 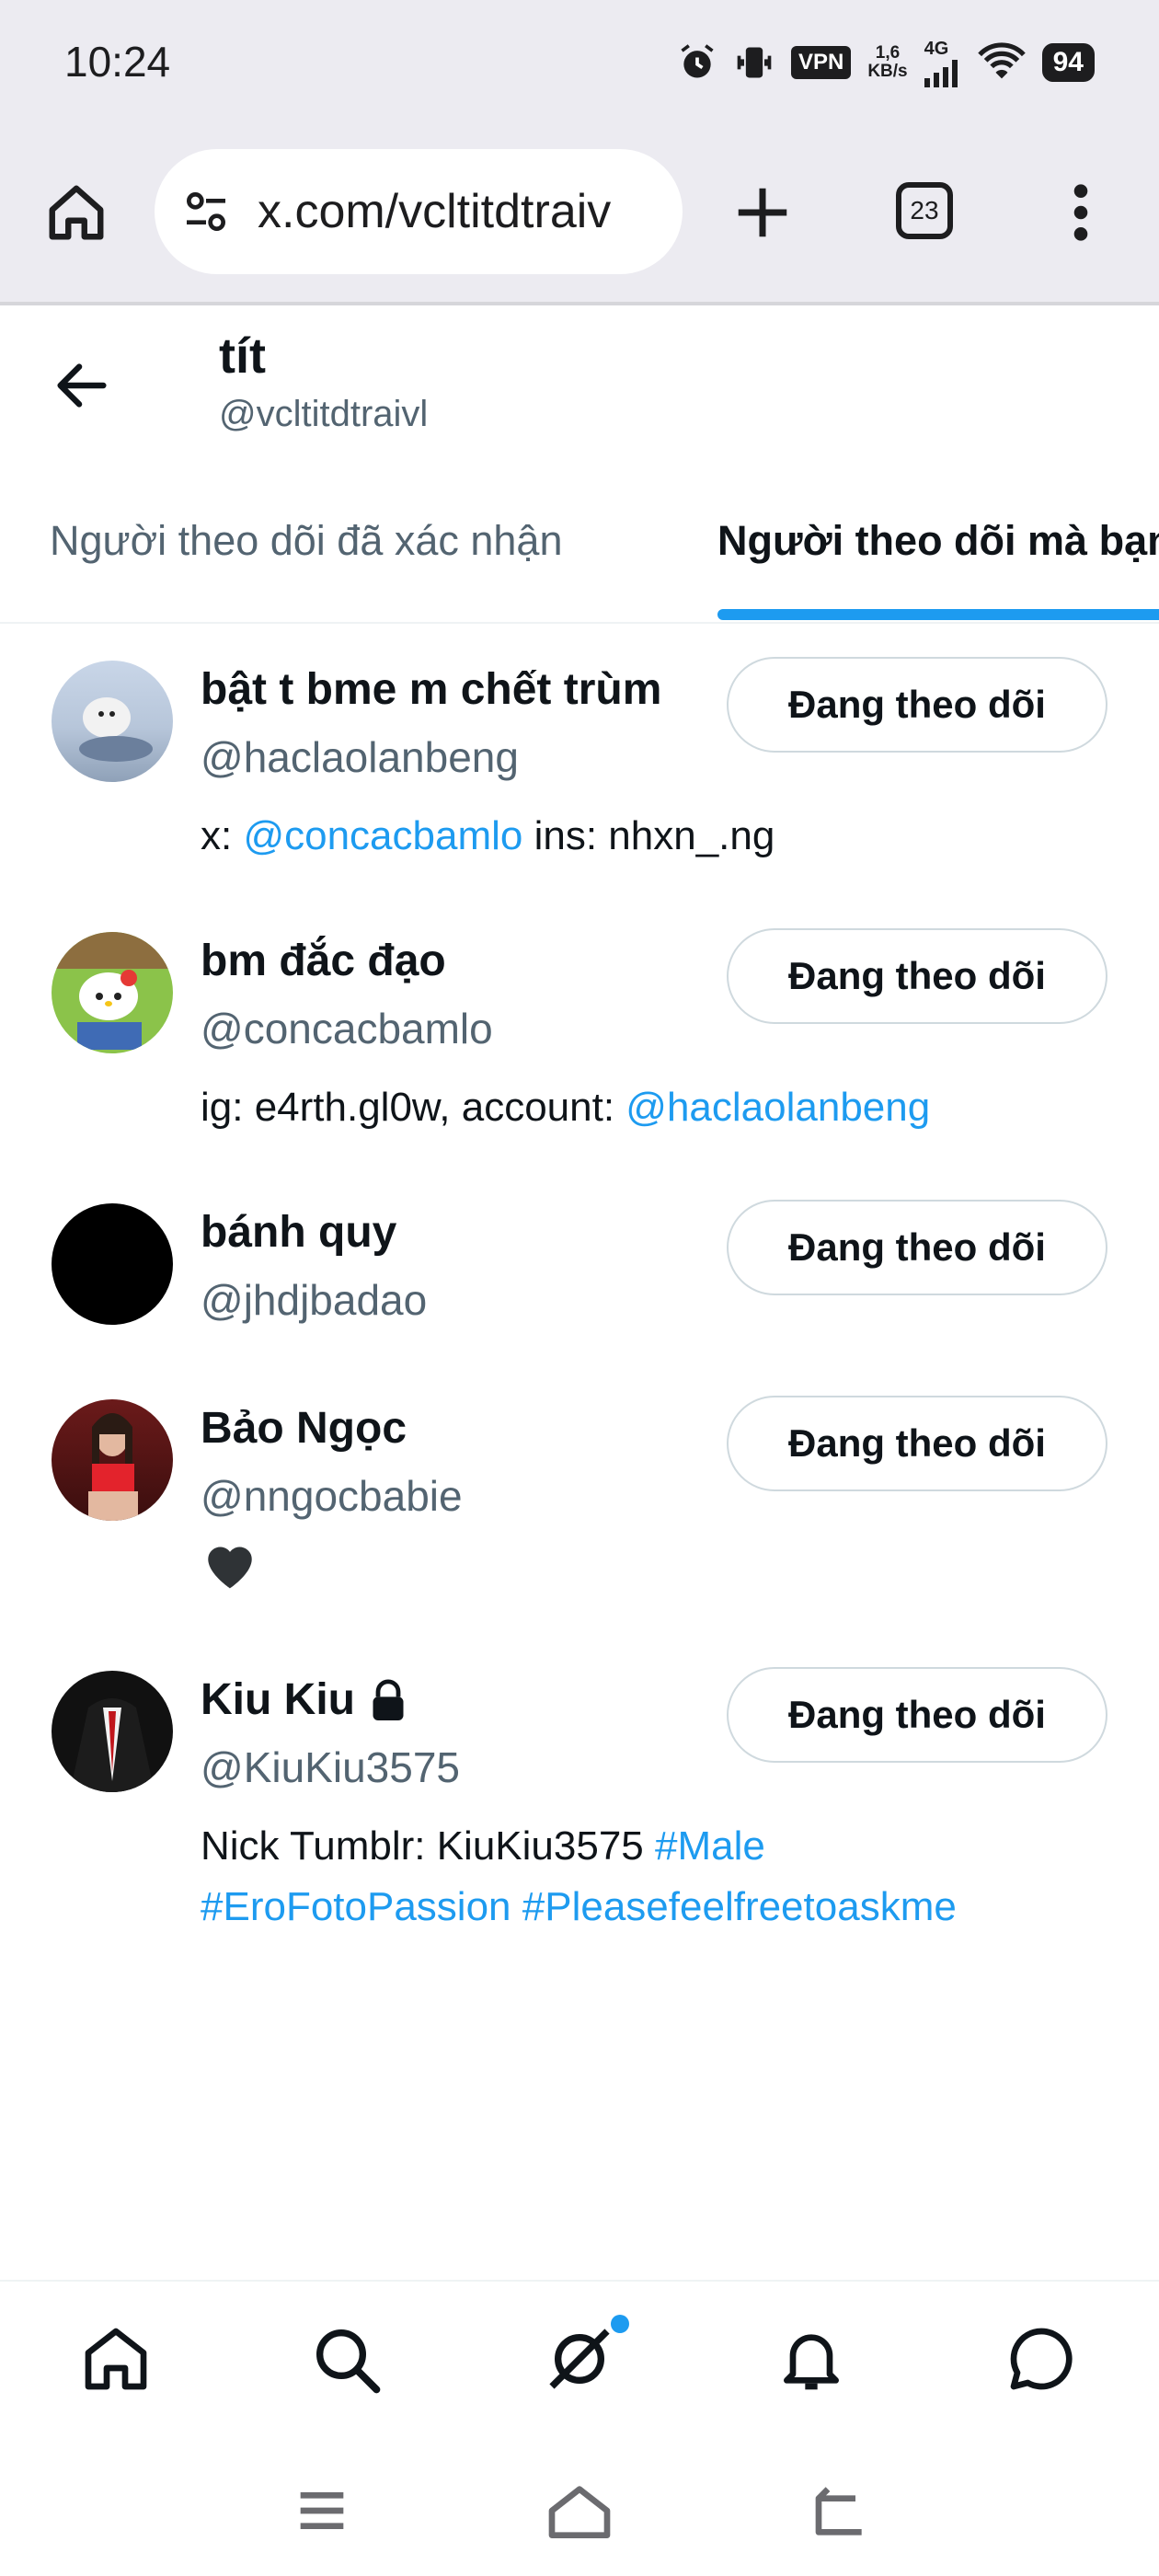 What do you see at coordinates (324, 414) in the screenshot?
I see `profile-handle: @vcltitdtraivl` at bounding box center [324, 414].